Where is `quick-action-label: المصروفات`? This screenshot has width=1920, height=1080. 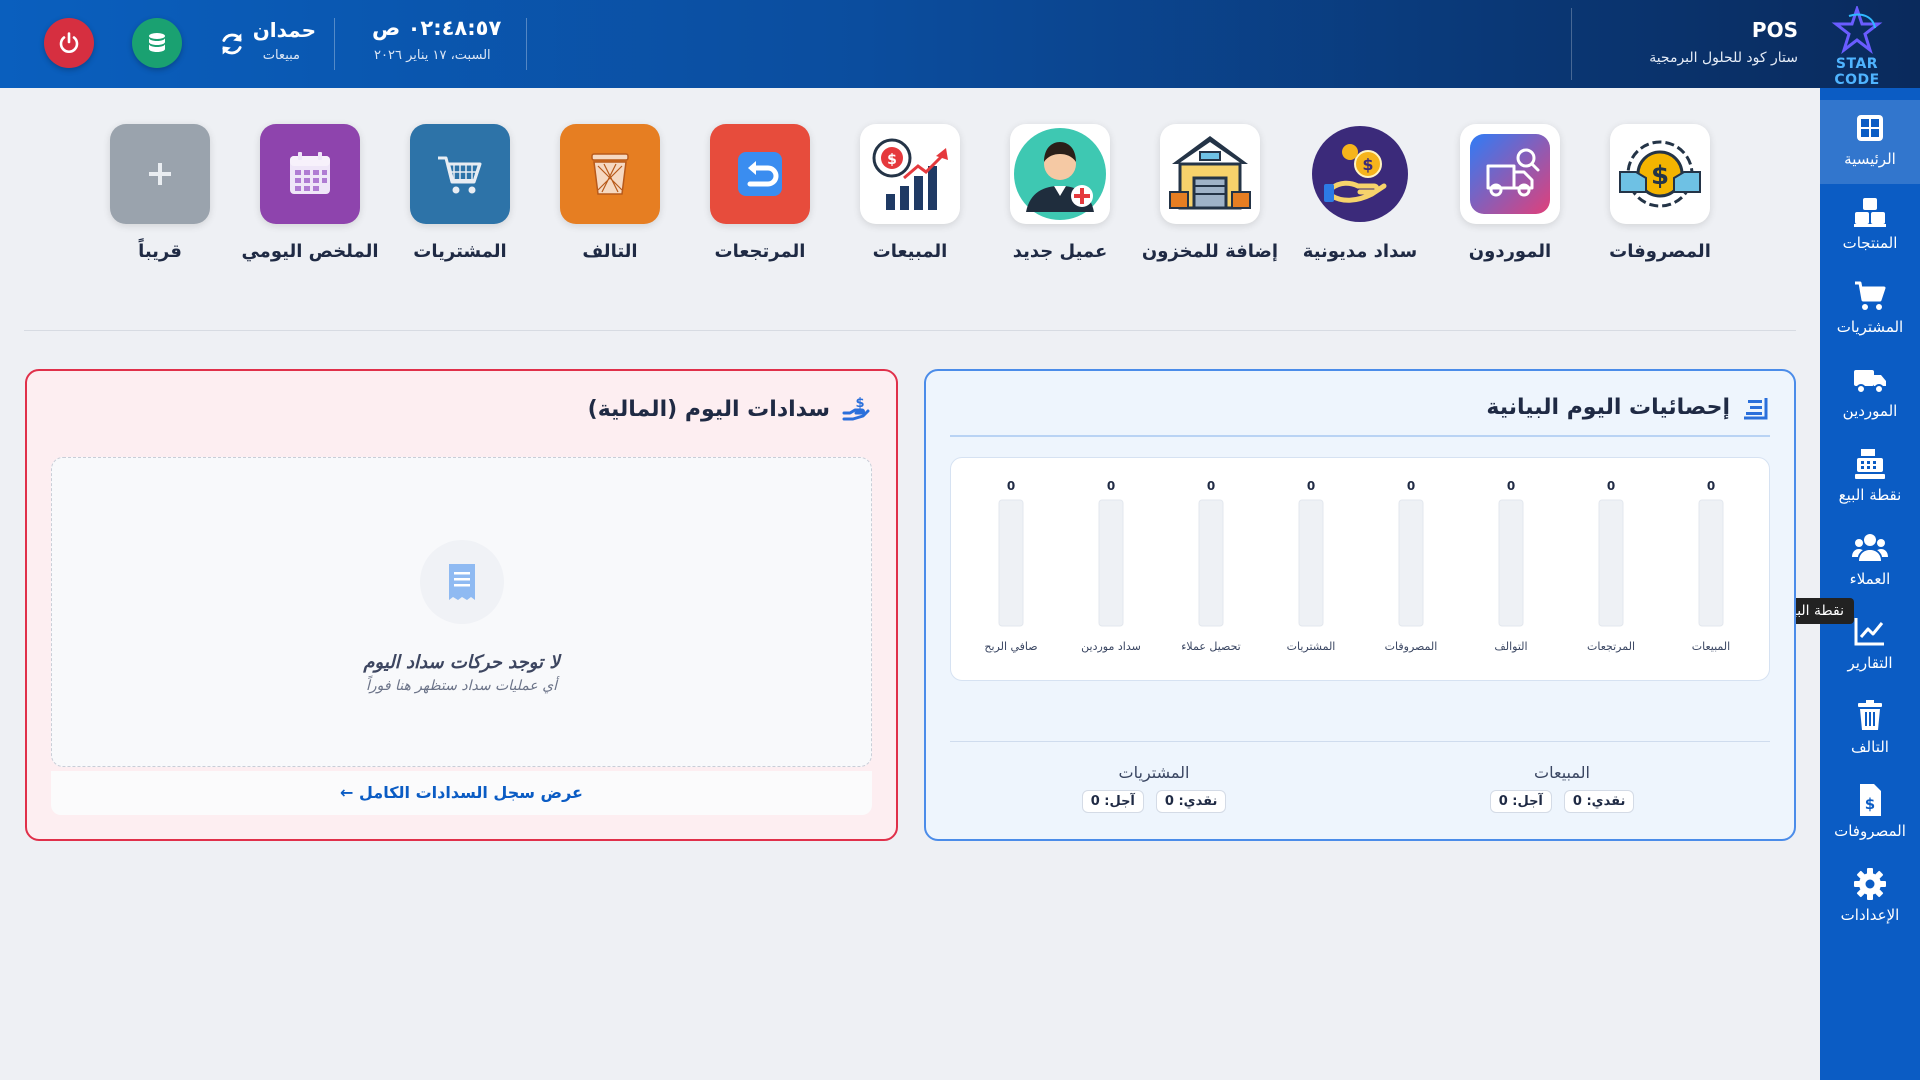 quick-action-label: المصروفات is located at coordinates (1660, 251).